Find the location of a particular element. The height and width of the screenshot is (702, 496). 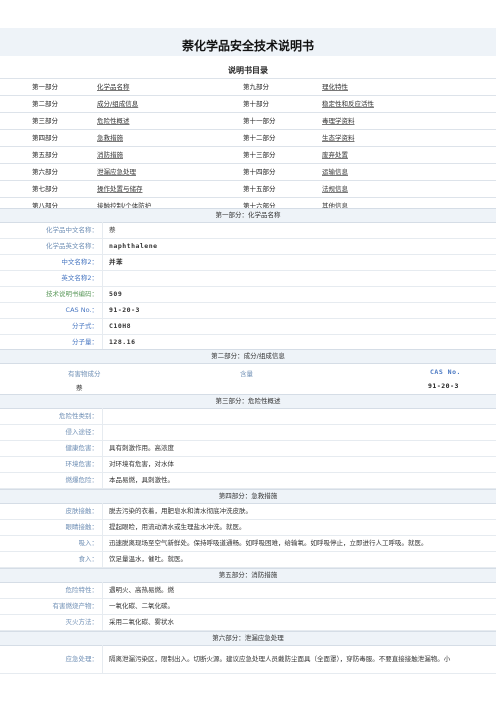

toc-row: 第三部分 危险性概述 第十一部分 毒理学资料 is located at coordinates (248, 120).